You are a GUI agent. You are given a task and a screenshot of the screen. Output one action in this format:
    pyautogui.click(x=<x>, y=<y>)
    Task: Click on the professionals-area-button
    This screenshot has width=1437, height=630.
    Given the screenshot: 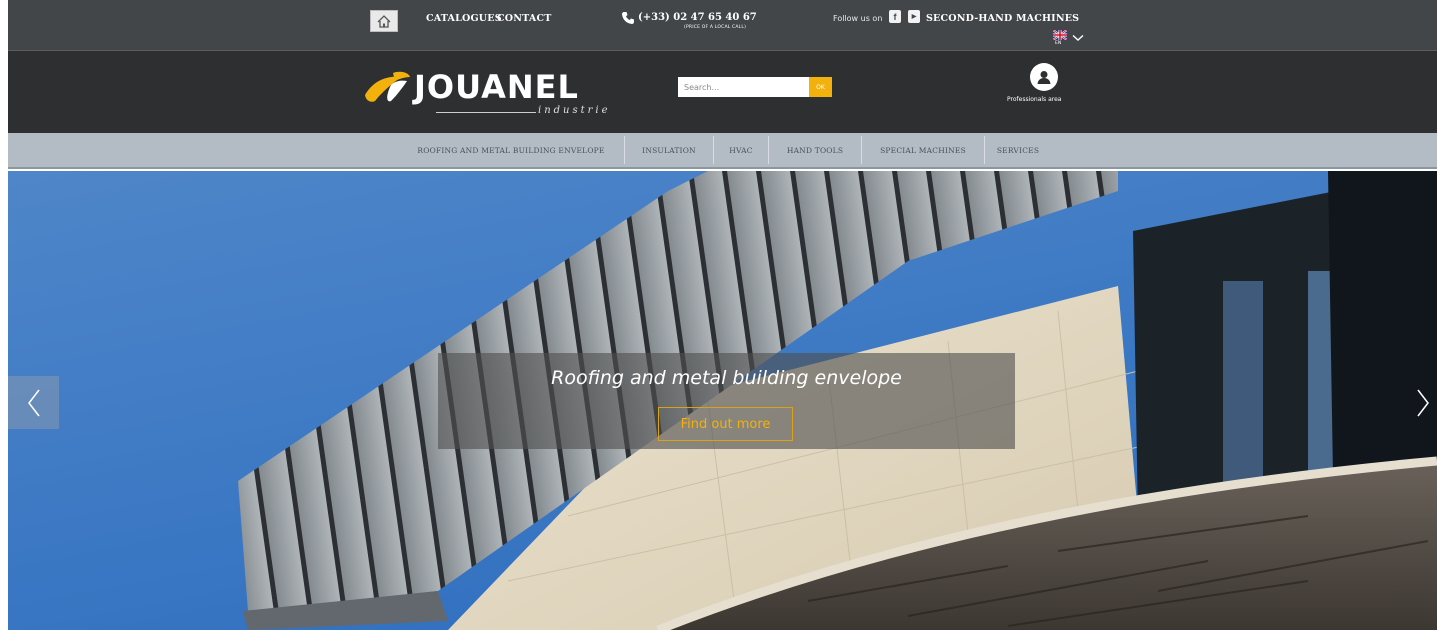 What is the action you would take?
    pyautogui.click(x=1044, y=77)
    